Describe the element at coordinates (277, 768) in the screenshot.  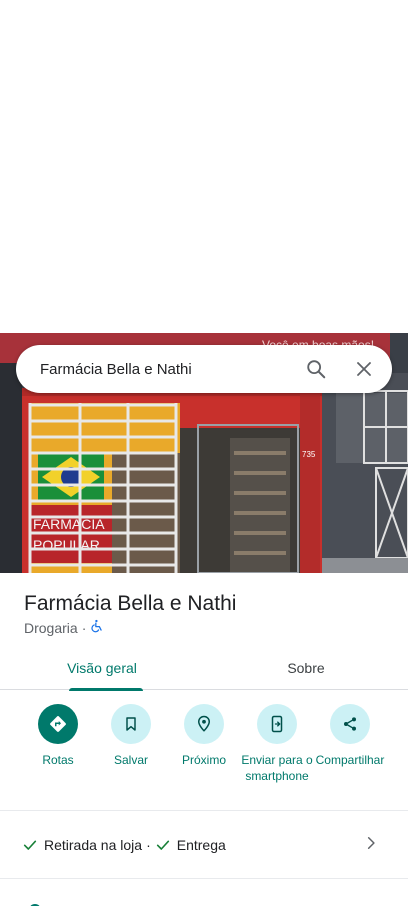
I see `send-to-phone-label: Enviar para o smartphone` at that location.